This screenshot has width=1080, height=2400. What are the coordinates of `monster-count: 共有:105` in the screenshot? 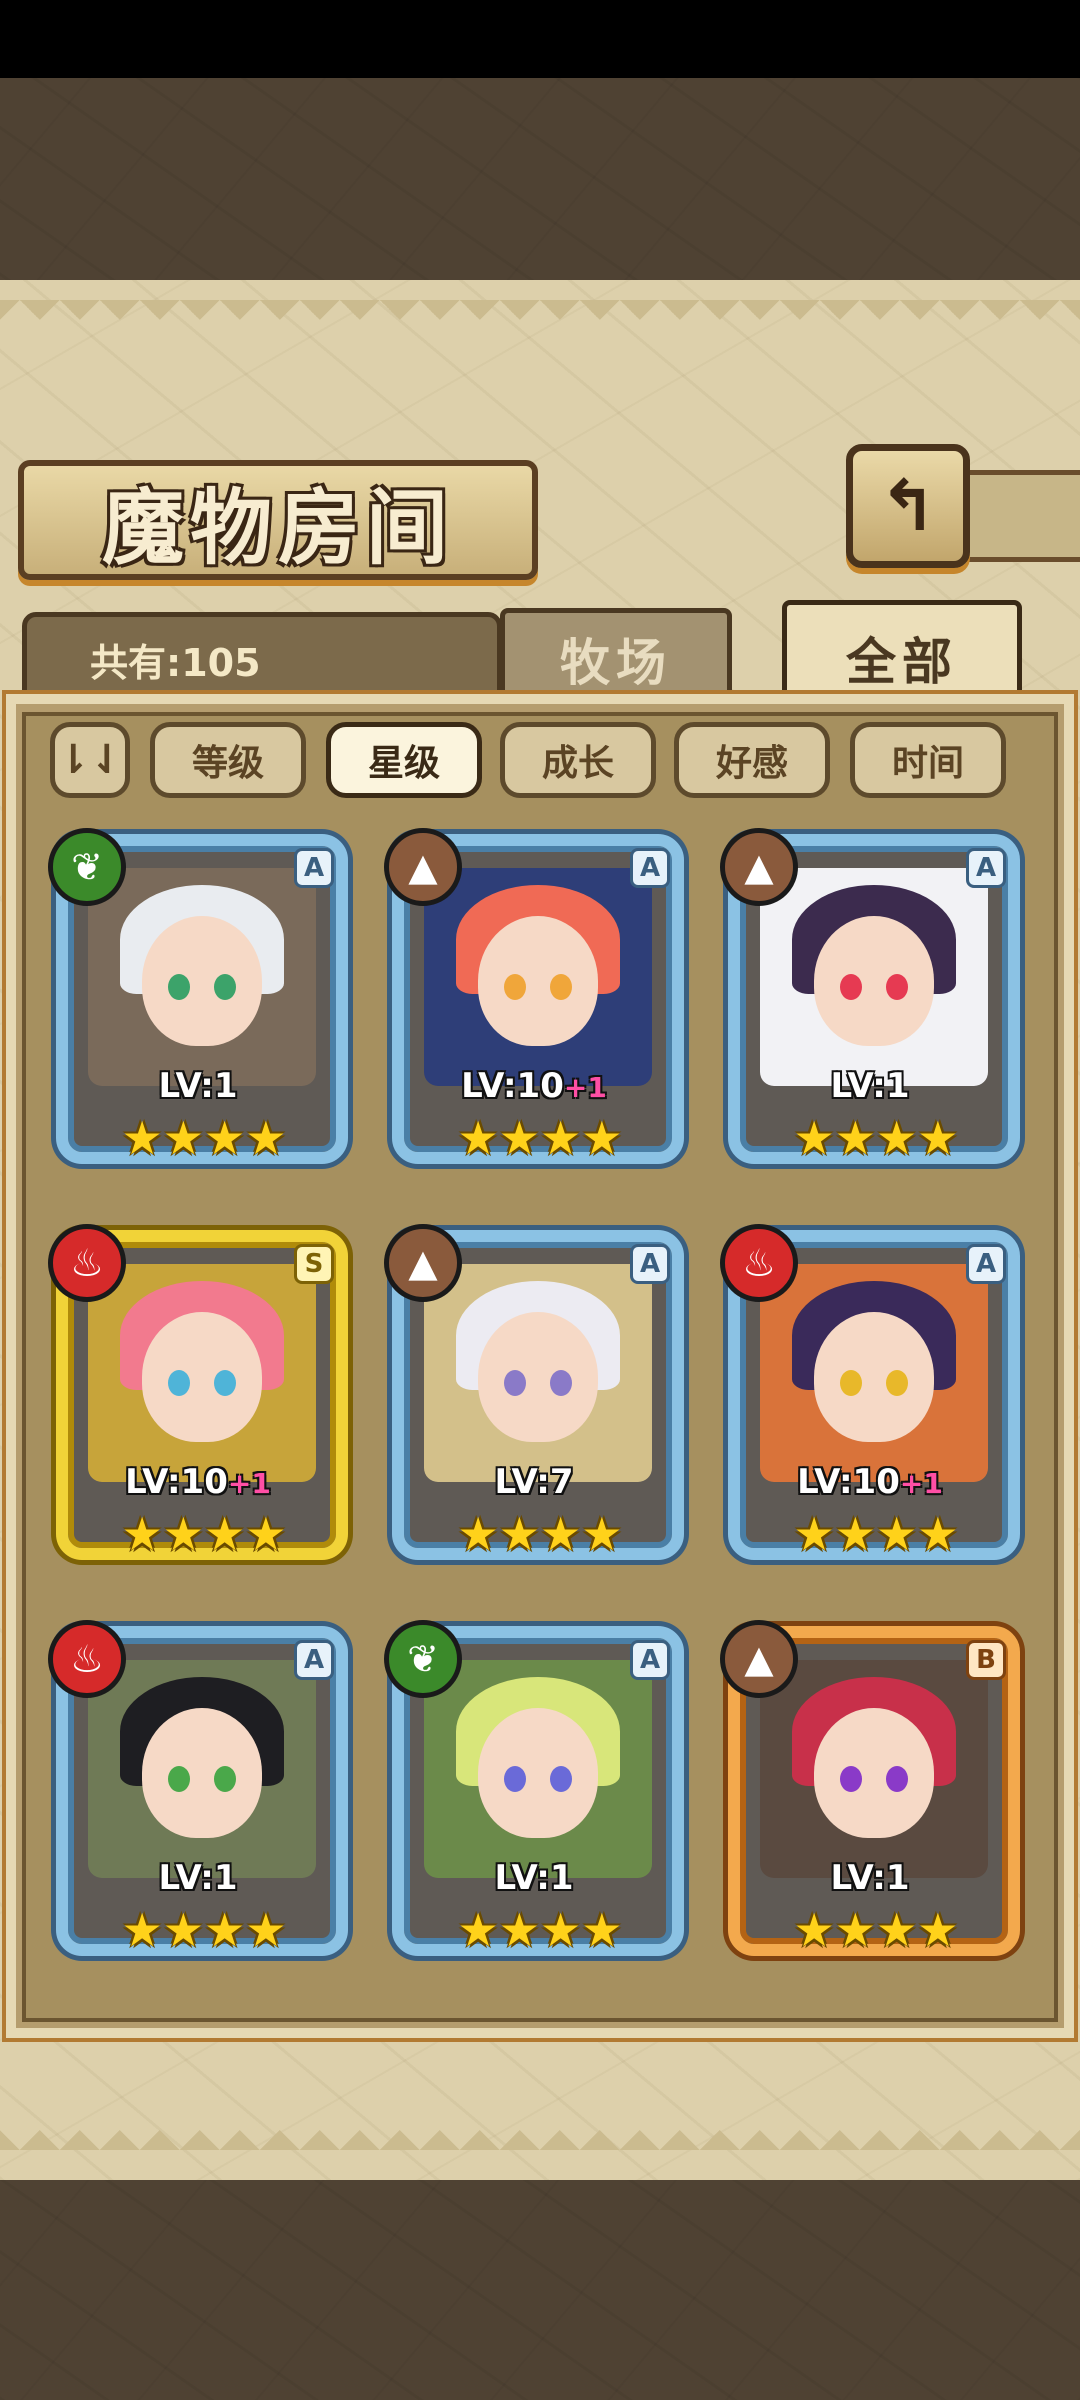 It's located at (175, 663).